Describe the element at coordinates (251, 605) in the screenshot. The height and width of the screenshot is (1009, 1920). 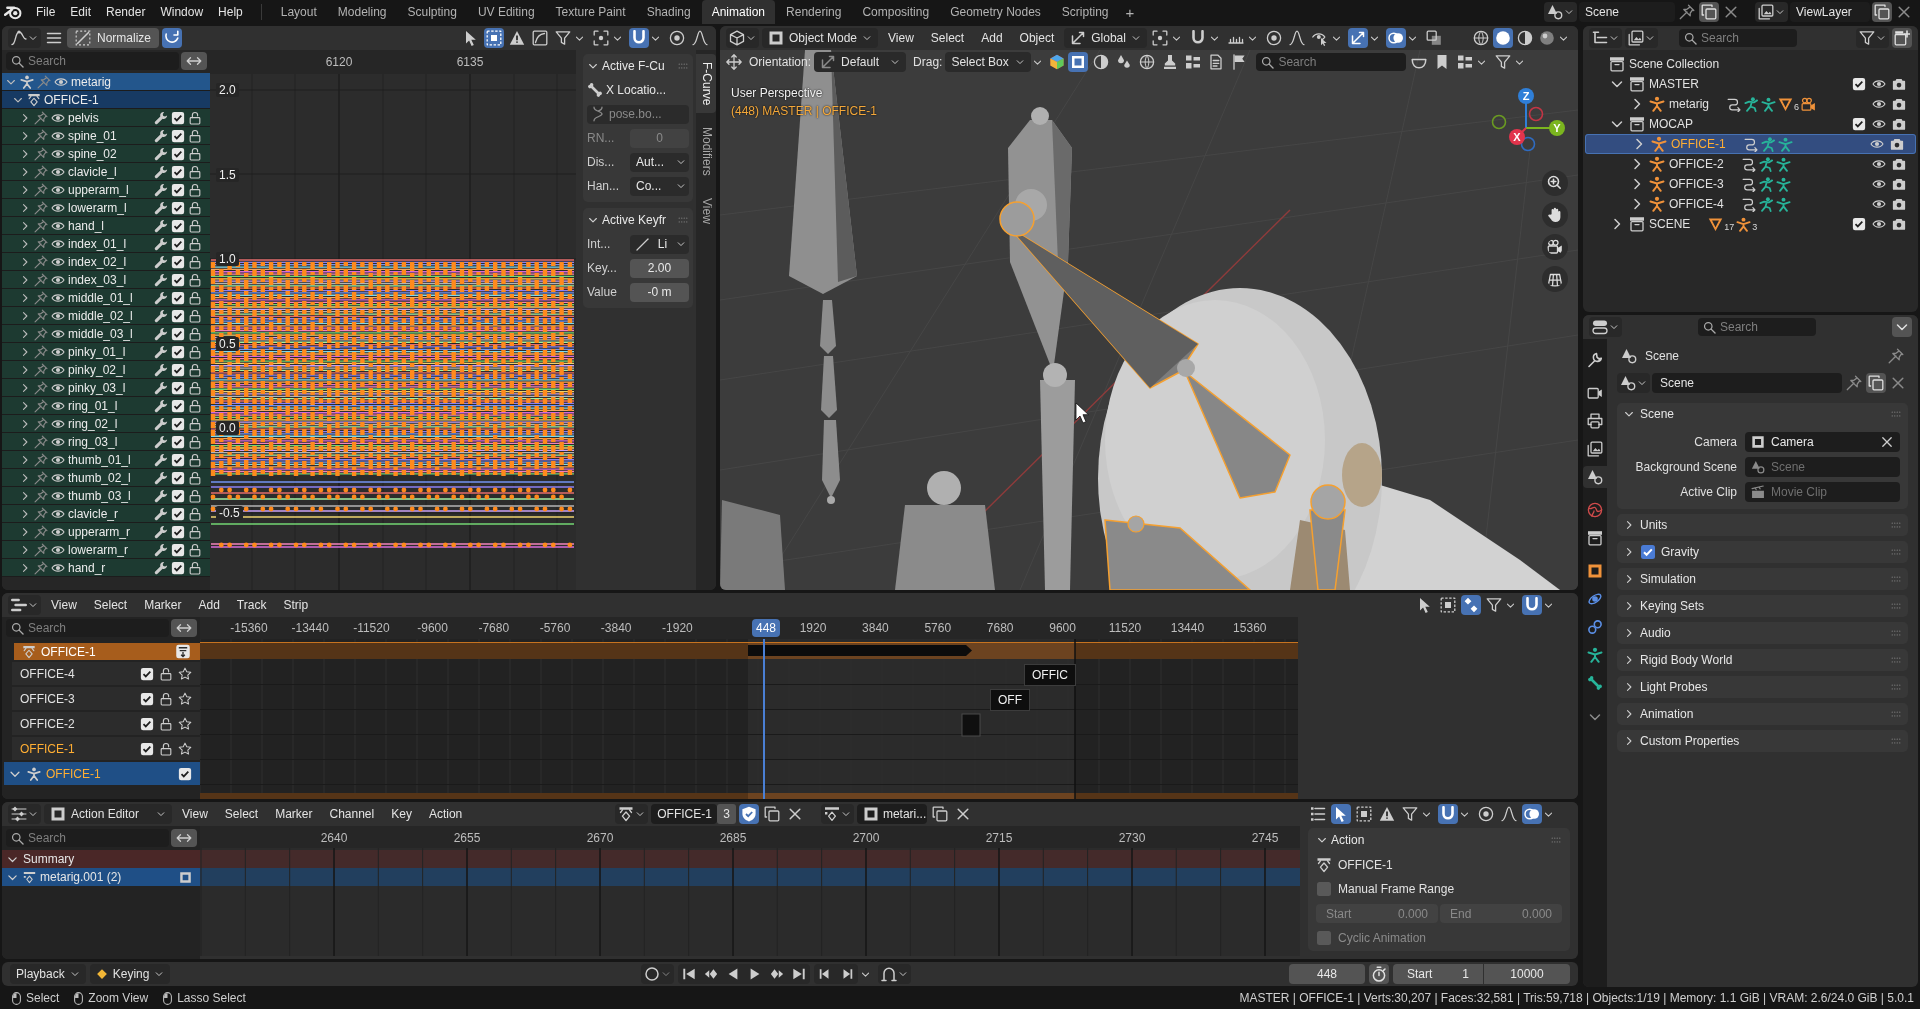
I see `menu-item: Track` at that location.